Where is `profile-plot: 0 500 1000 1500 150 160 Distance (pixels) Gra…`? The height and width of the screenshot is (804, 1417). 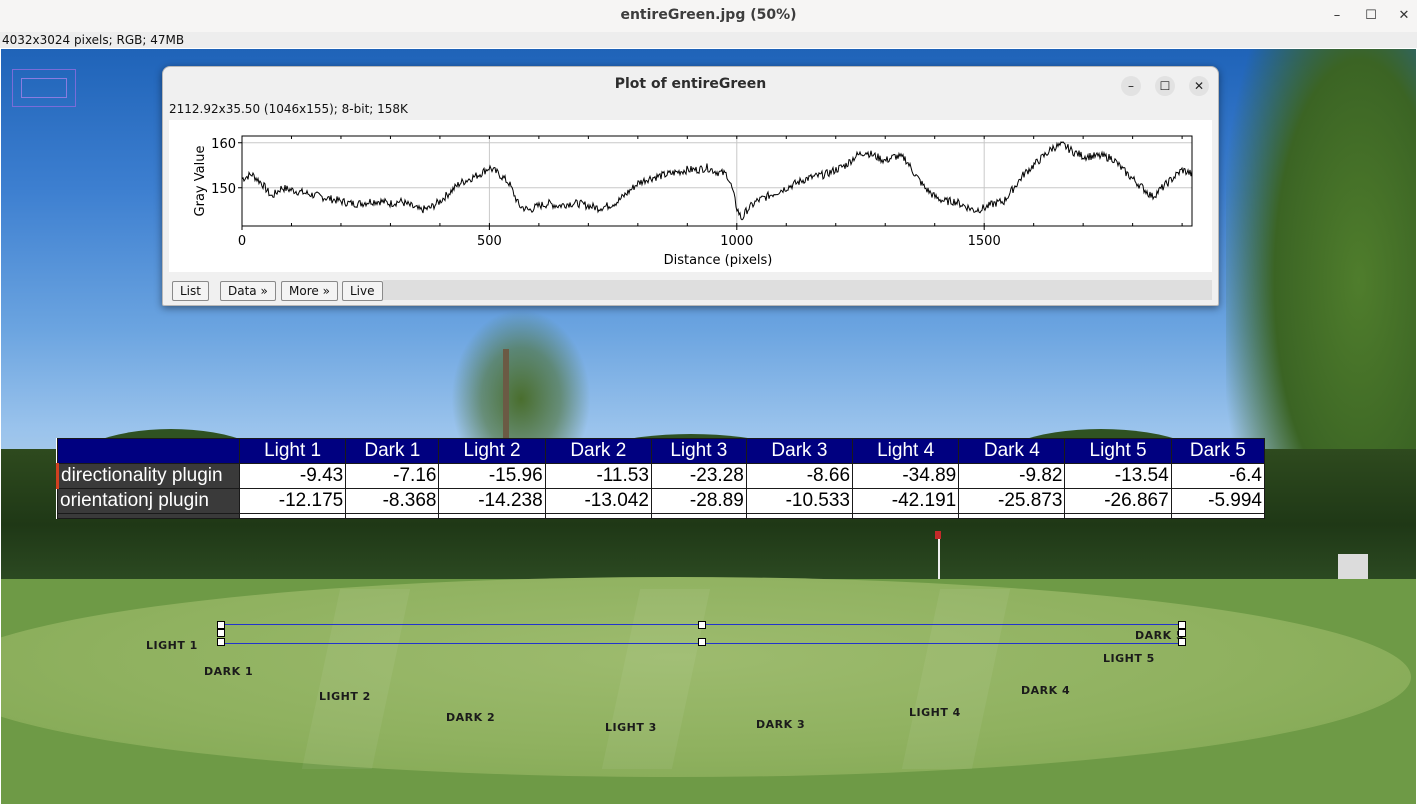 profile-plot: 0 500 1000 1500 150 160 Distance (pixels) Gra… is located at coordinates (693, 201).